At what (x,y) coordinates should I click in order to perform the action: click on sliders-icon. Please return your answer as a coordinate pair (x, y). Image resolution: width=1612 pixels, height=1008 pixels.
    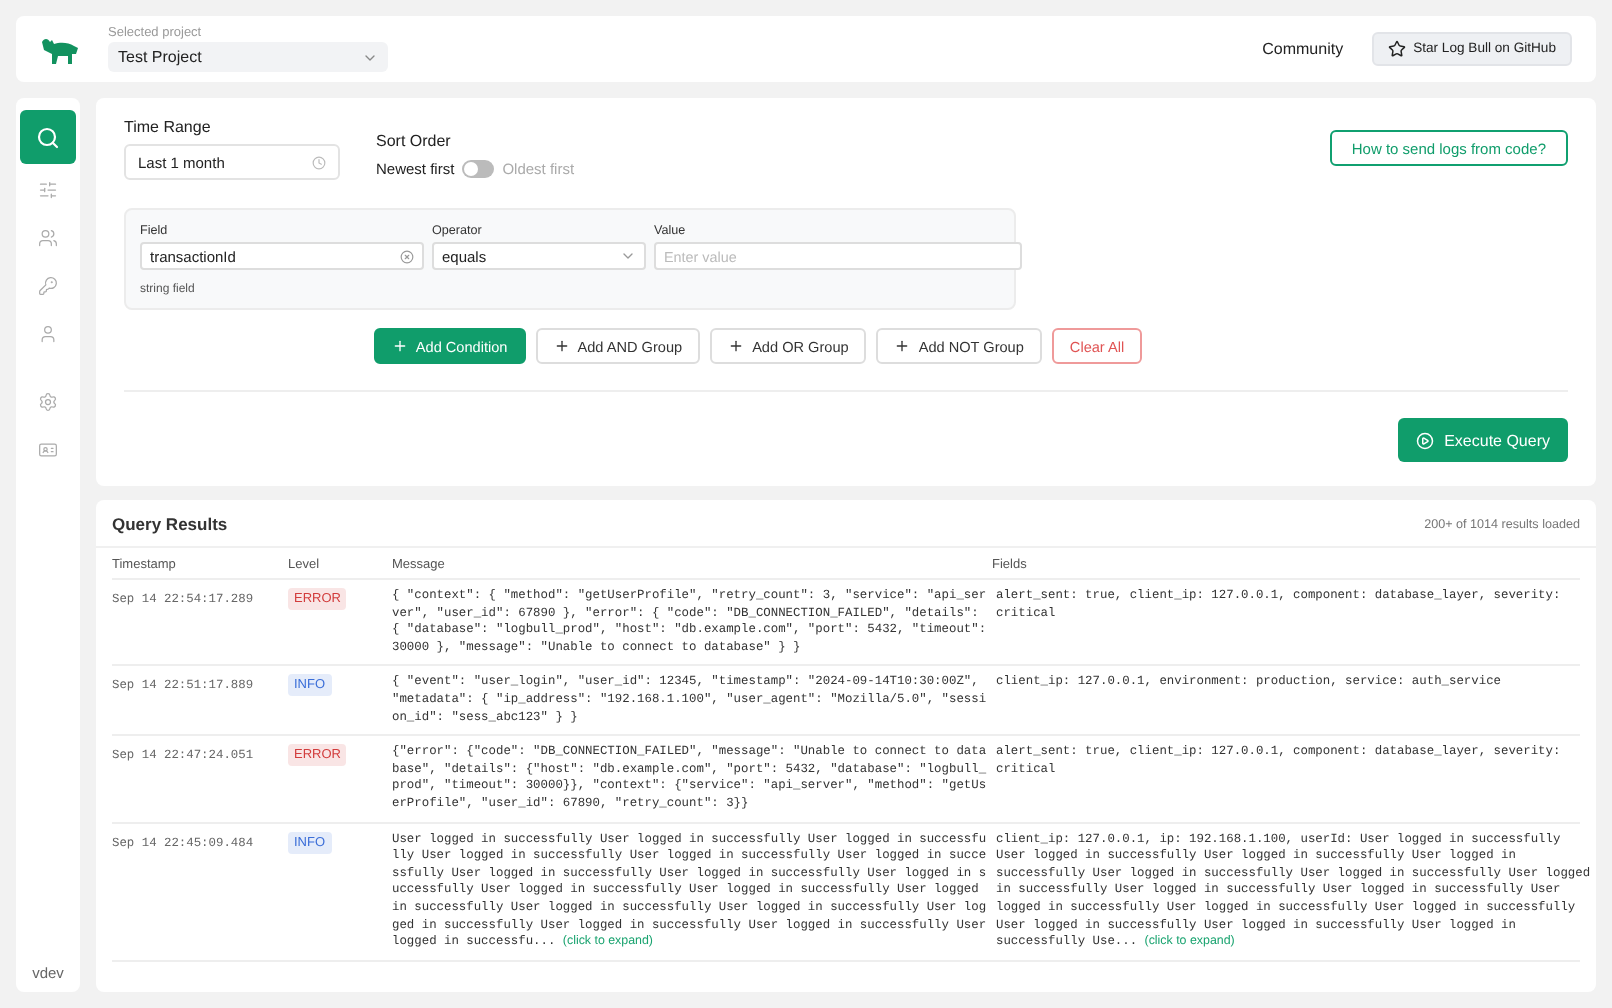
    Looking at the image, I should click on (48, 190).